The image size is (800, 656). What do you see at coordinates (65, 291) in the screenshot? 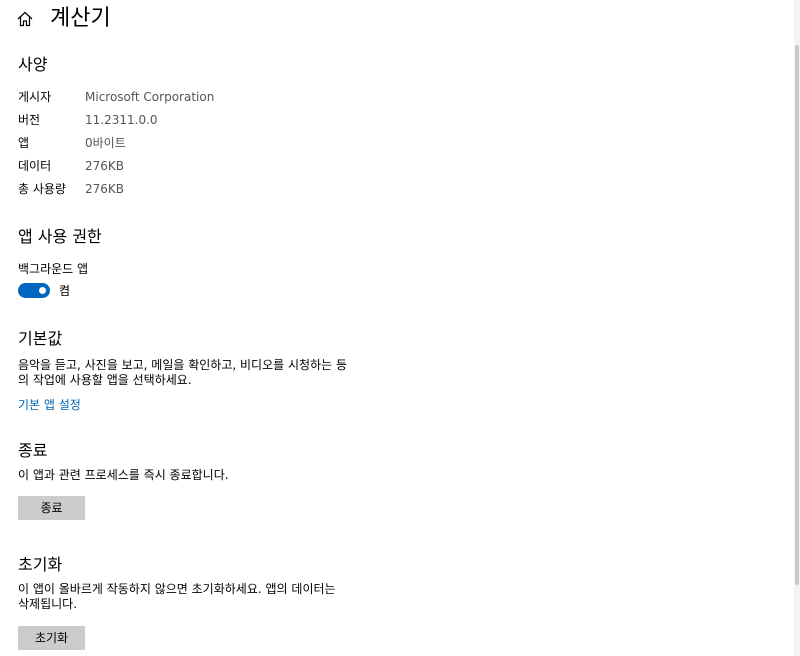
I see `toggle-state-label: 켬` at bounding box center [65, 291].